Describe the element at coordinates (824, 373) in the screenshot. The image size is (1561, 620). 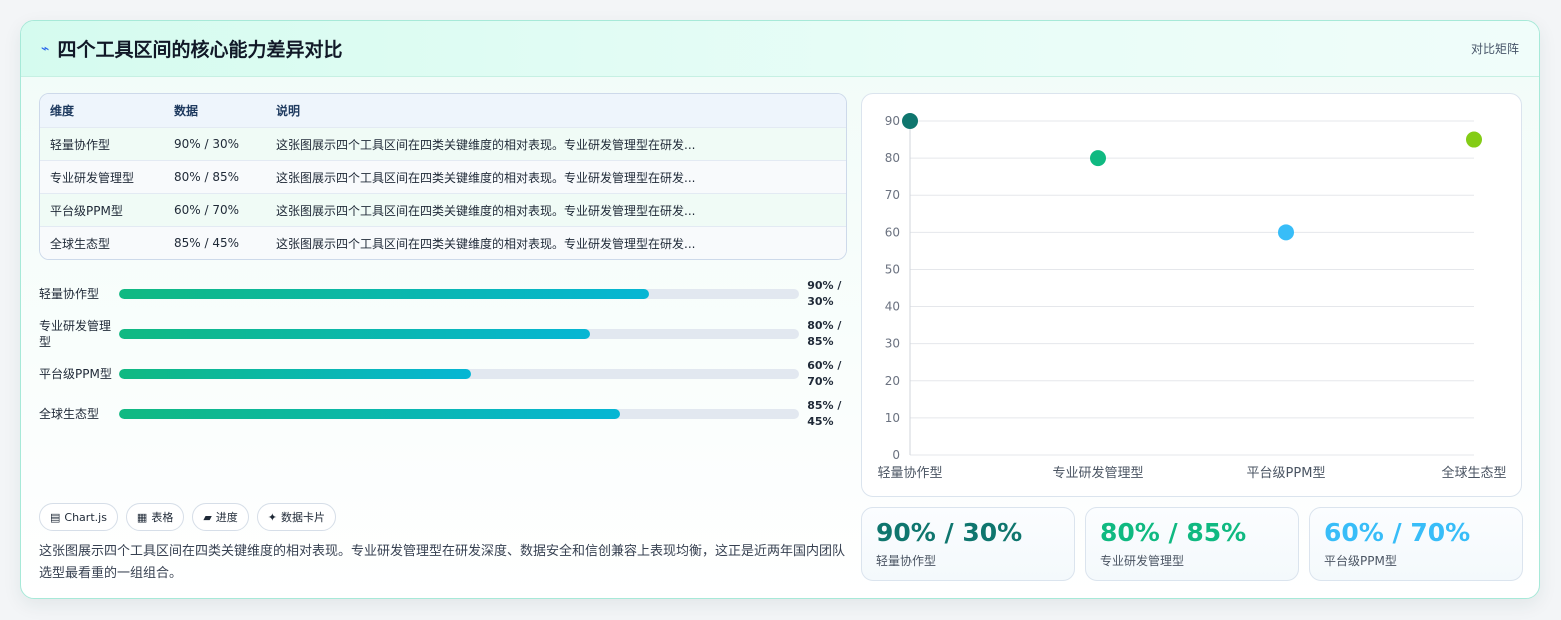
I see `progress-value: 60% / 70%` at that location.